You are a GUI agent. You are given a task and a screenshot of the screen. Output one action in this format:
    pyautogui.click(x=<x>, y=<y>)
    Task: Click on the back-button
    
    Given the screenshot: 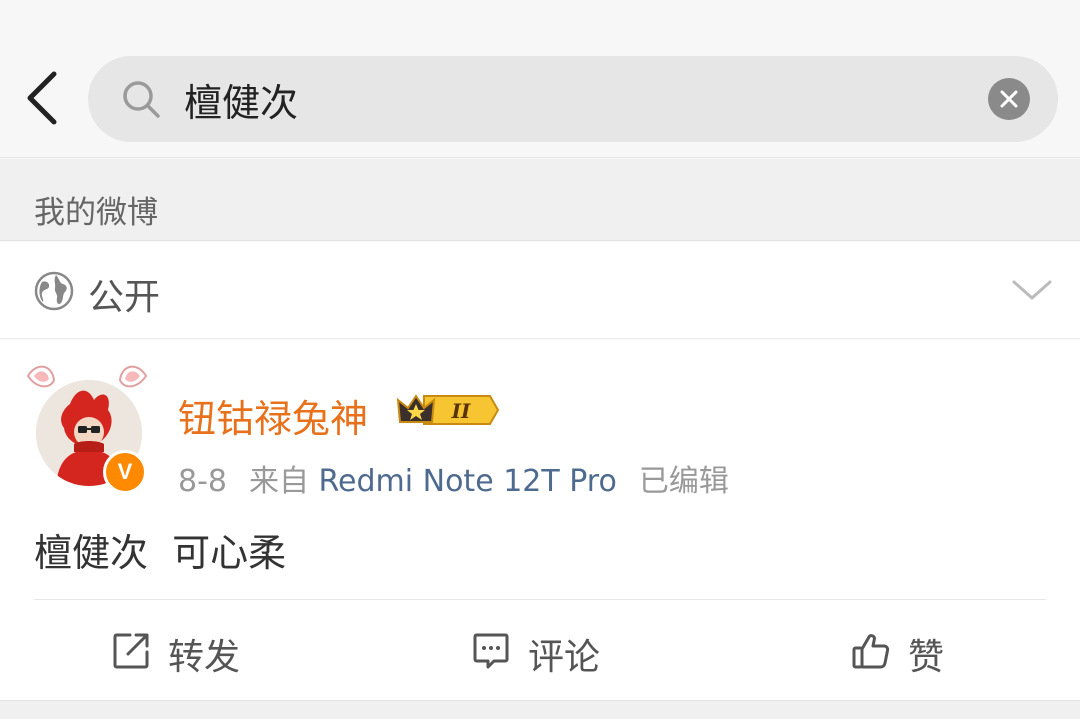 What is the action you would take?
    pyautogui.click(x=43, y=98)
    